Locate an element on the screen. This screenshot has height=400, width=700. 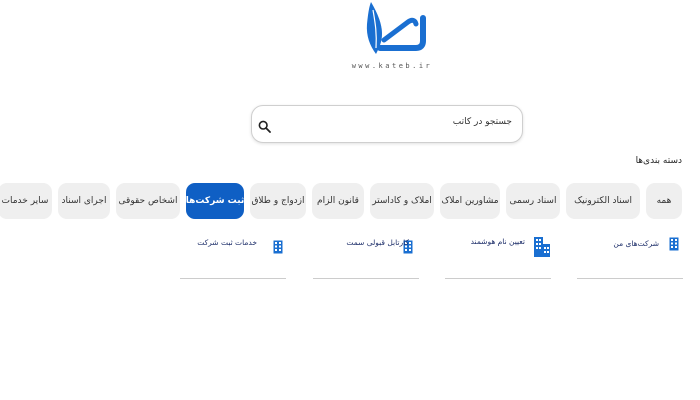
service-card-position-acceptance: کارتابل قبولی سمت is located at coordinates (366, 256).